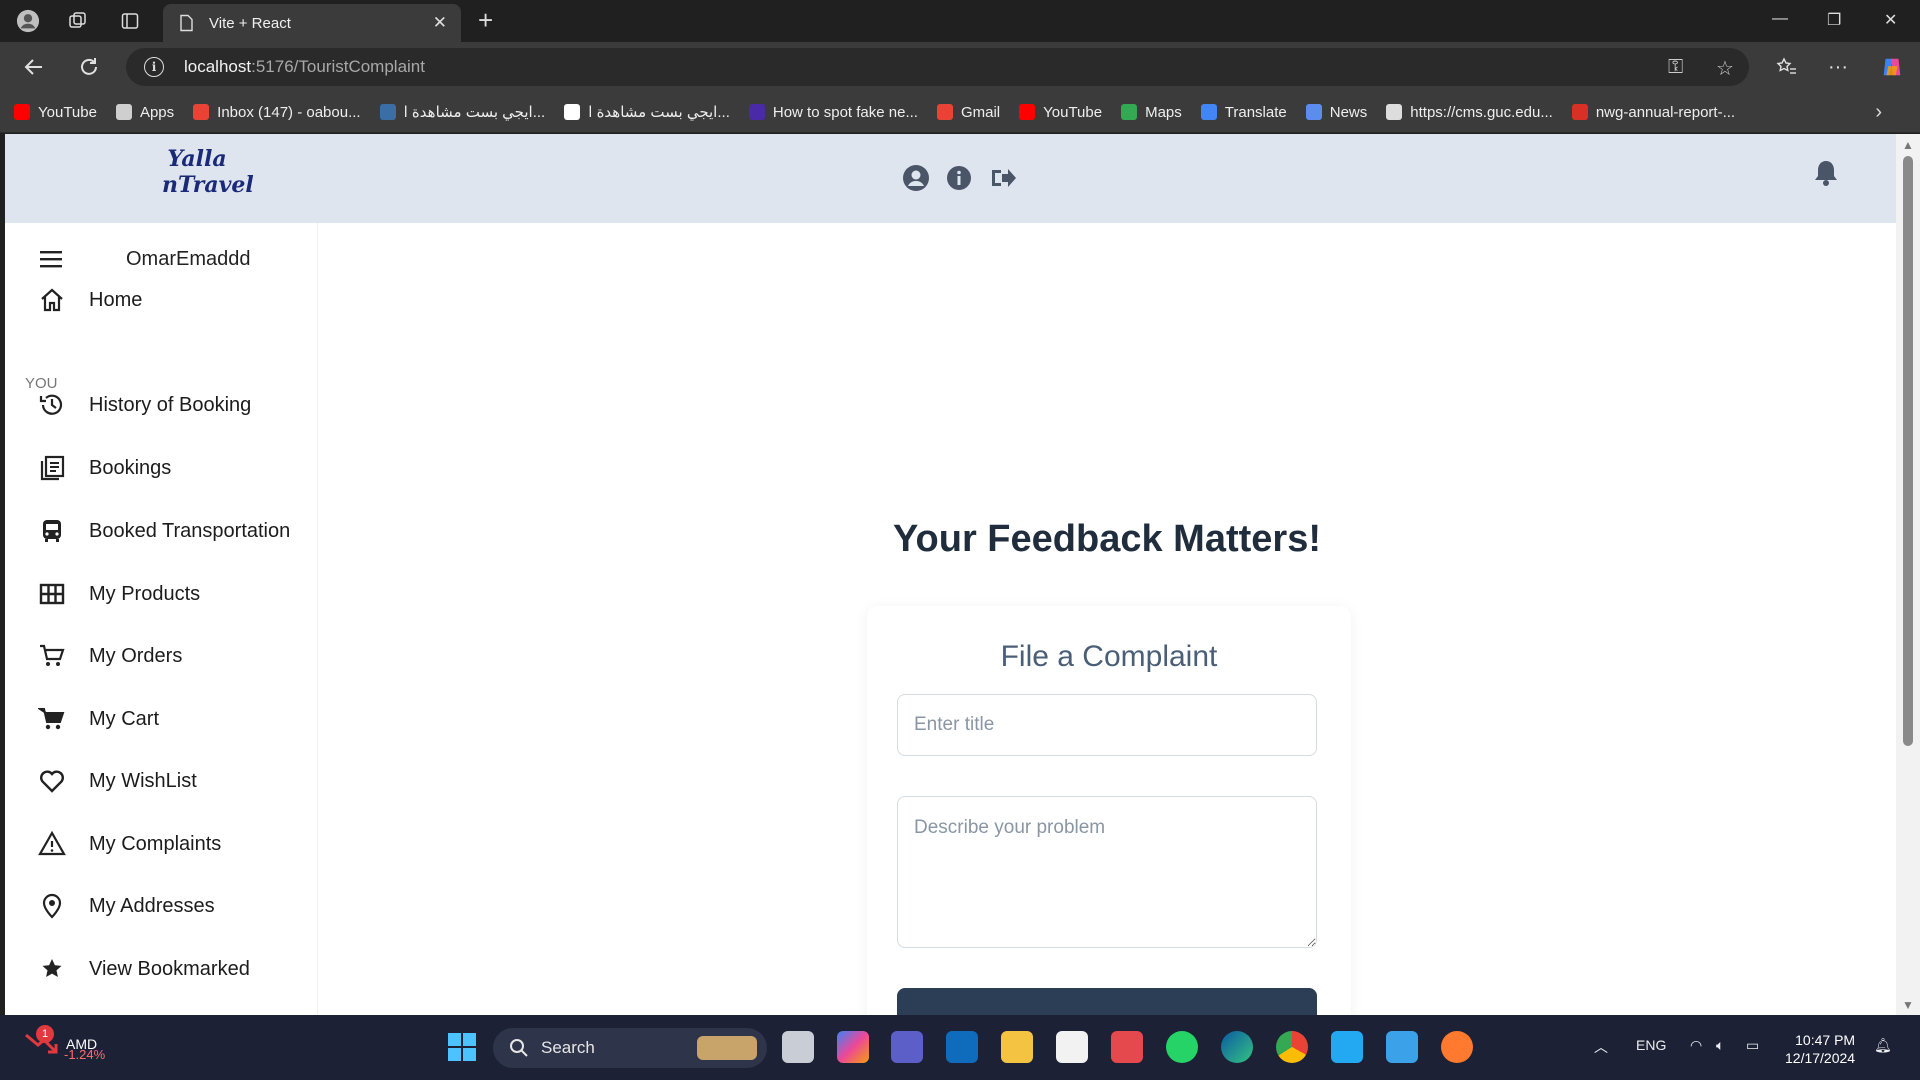 The width and height of the screenshot is (1920, 1080). What do you see at coordinates (164, 531) in the screenshot?
I see `sidebar-item-transportation: Booked Transportation` at bounding box center [164, 531].